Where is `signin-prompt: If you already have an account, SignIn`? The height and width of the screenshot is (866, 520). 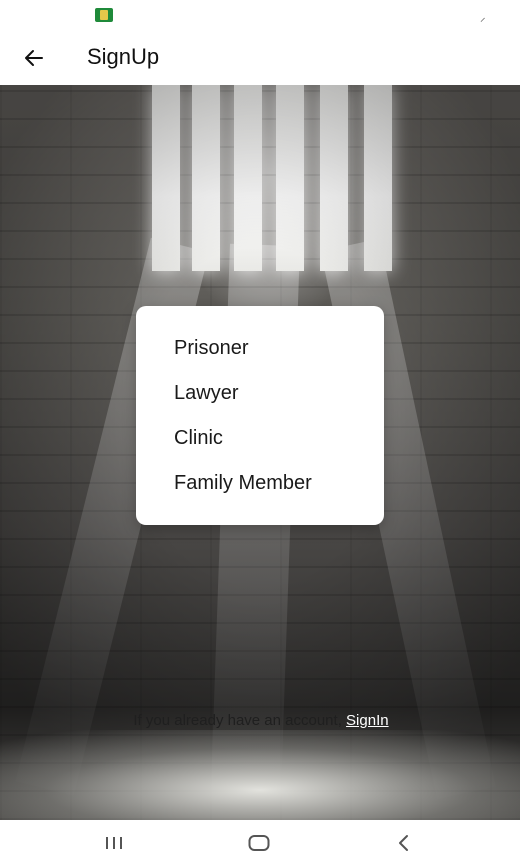 signin-prompt: If you already have an account, SignIn is located at coordinates (260, 720).